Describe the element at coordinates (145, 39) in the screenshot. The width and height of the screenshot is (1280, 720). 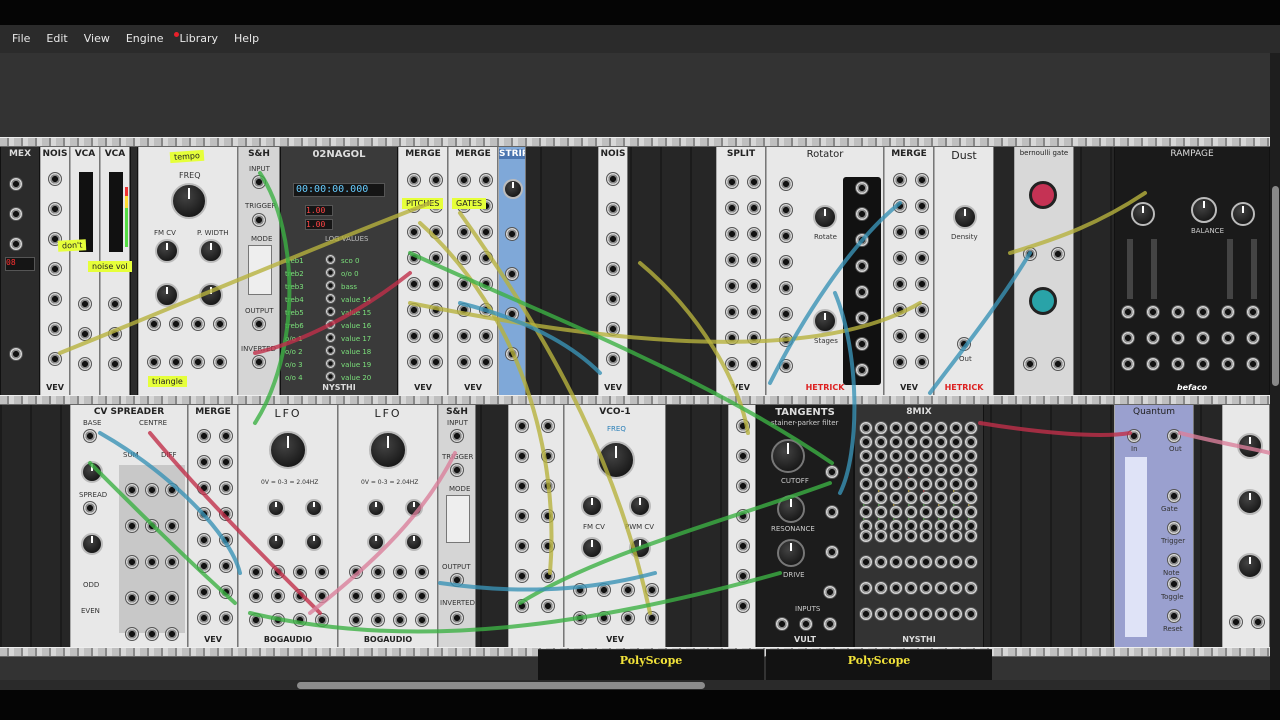
I see `menu-engine: Engine` at that location.